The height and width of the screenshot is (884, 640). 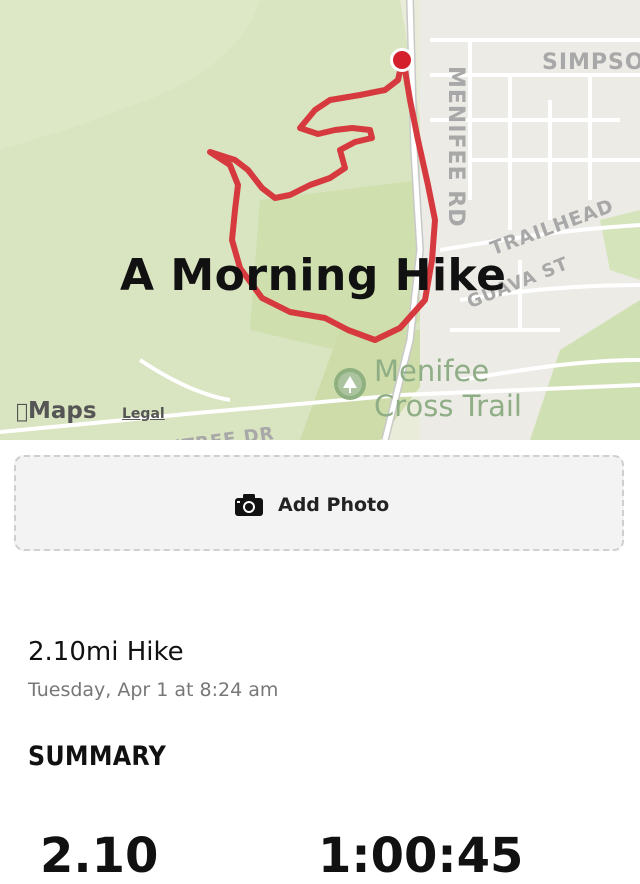 What do you see at coordinates (350, 384) in the screenshot?
I see `tree-icon` at bounding box center [350, 384].